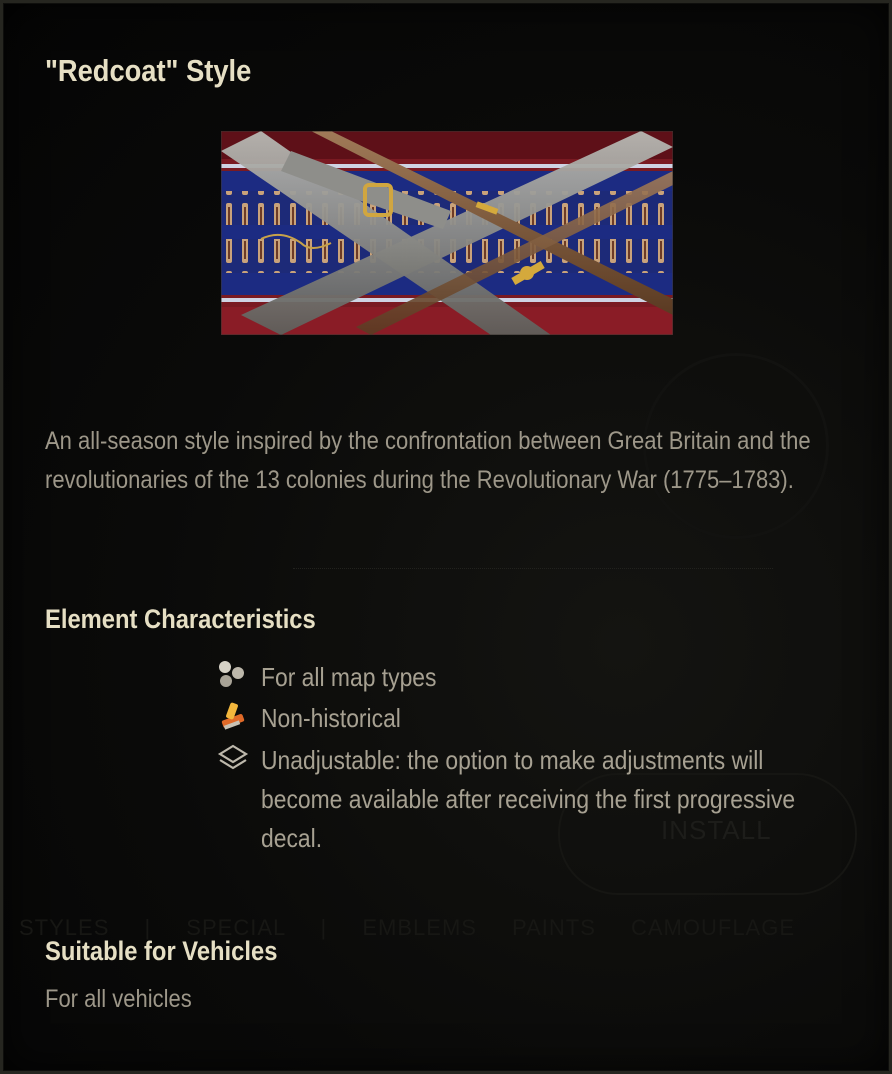  I want to click on layers-icon, so click(233, 757).